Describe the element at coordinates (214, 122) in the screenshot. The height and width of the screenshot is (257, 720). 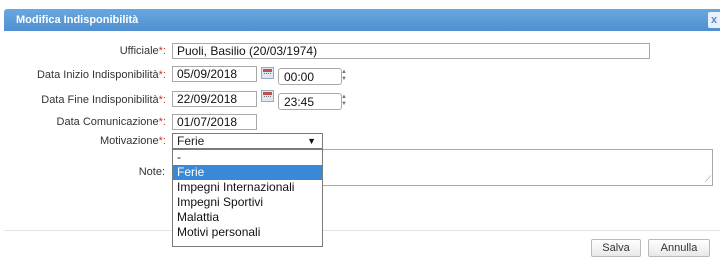
I see `data-comunicazione-field: 01/07/2018` at that location.